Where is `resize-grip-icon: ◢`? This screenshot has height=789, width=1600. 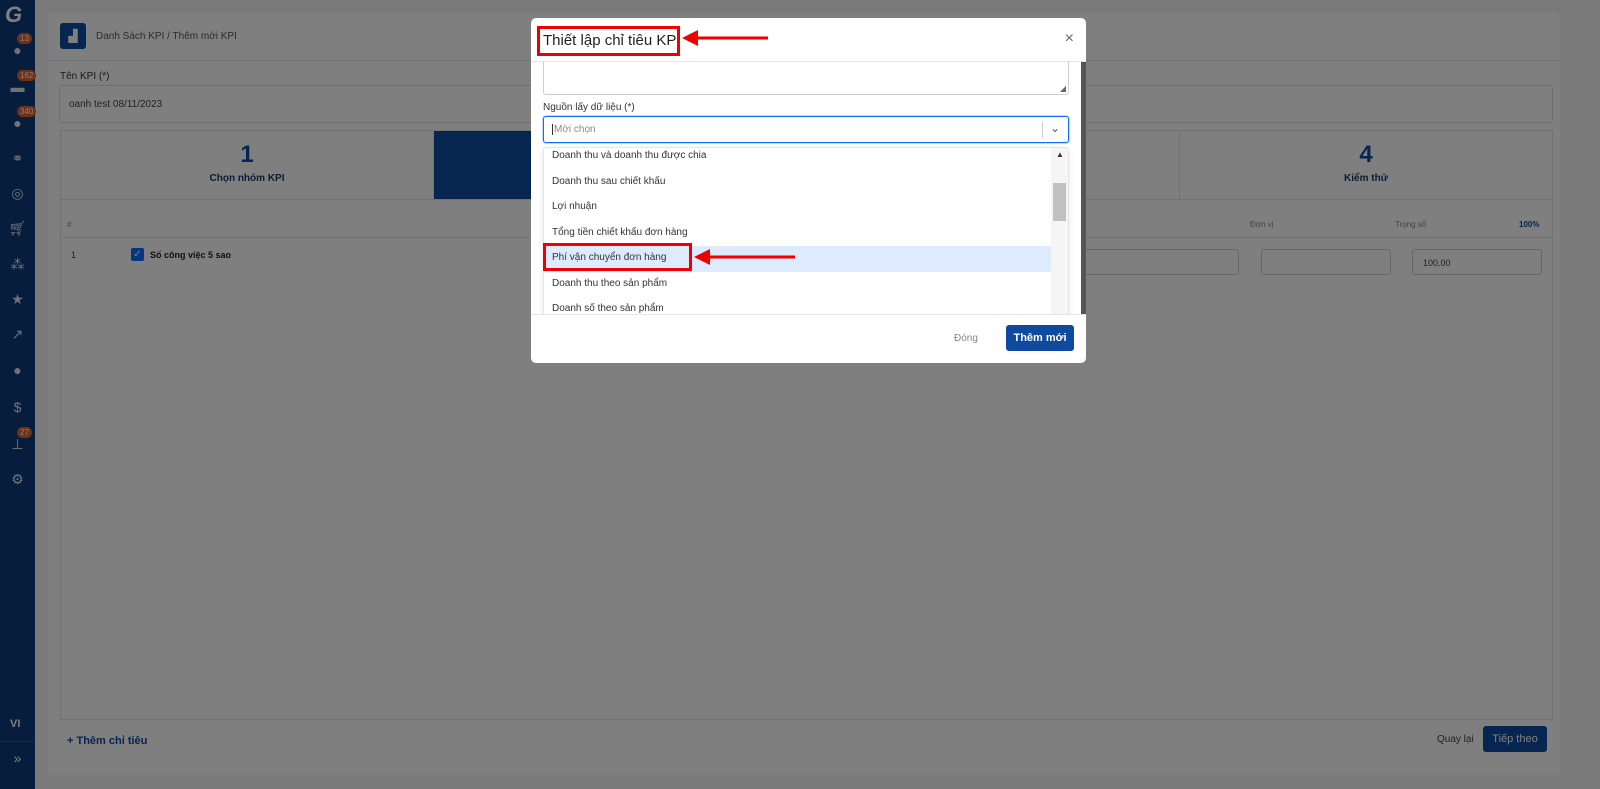 resize-grip-icon: ◢ is located at coordinates (1063, 88).